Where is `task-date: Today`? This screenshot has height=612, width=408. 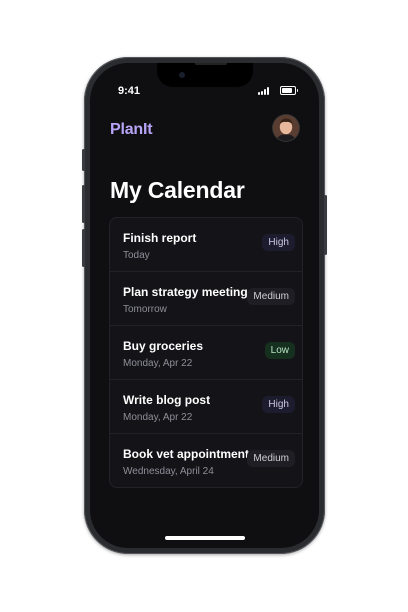 task-date: Today is located at coordinates (136, 255).